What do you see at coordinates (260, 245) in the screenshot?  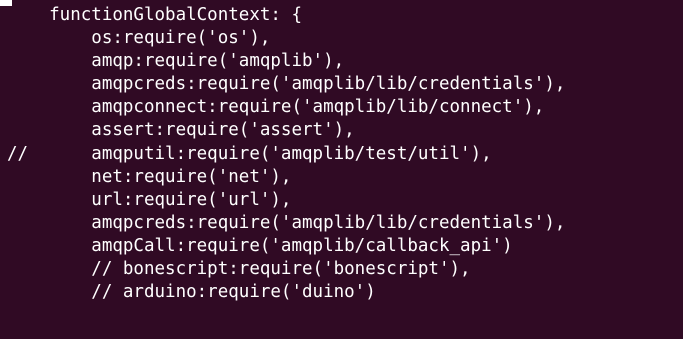 I see `code-line-11: amqpCall:require('amqplib/callback_api')` at bounding box center [260, 245].